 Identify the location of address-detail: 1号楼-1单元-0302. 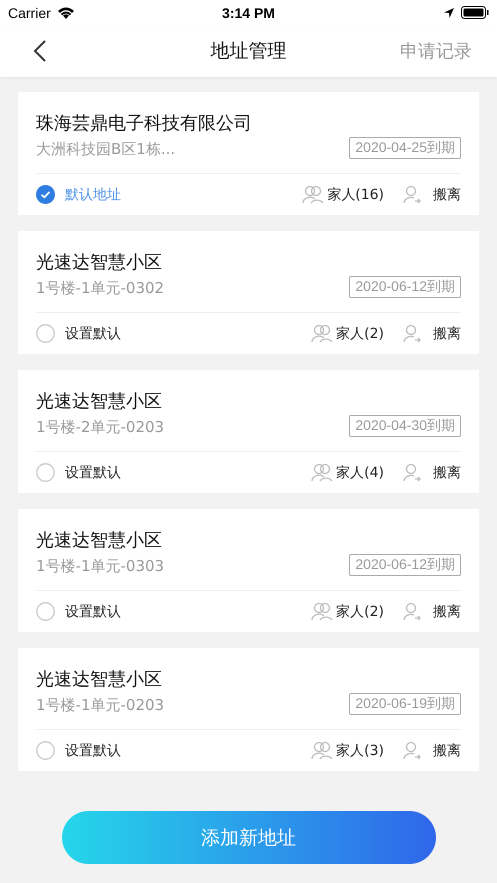
(100, 288).